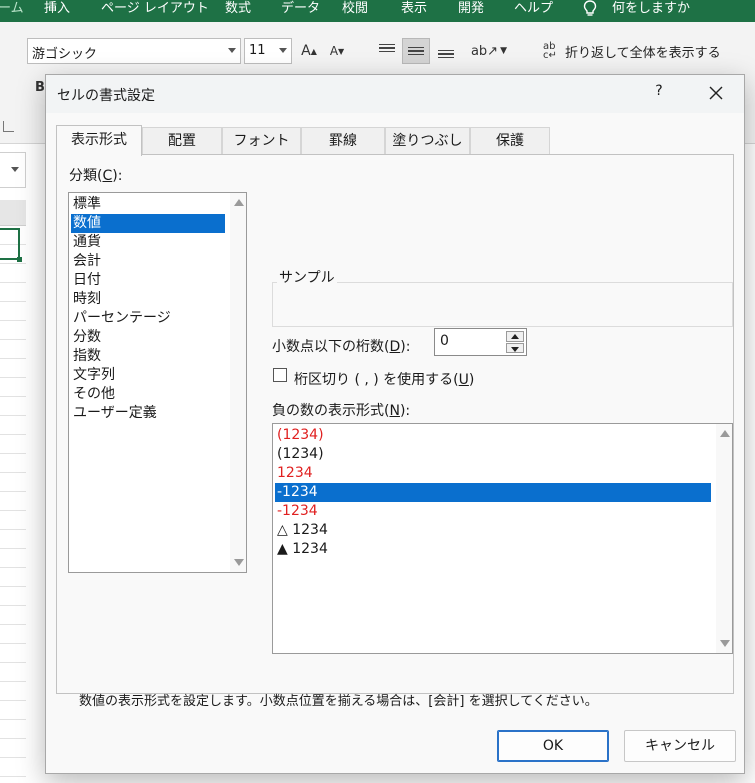  Describe the element at coordinates (12, 11) in the screenshot. I see `ribbon-tab-home: ーム` at that location.